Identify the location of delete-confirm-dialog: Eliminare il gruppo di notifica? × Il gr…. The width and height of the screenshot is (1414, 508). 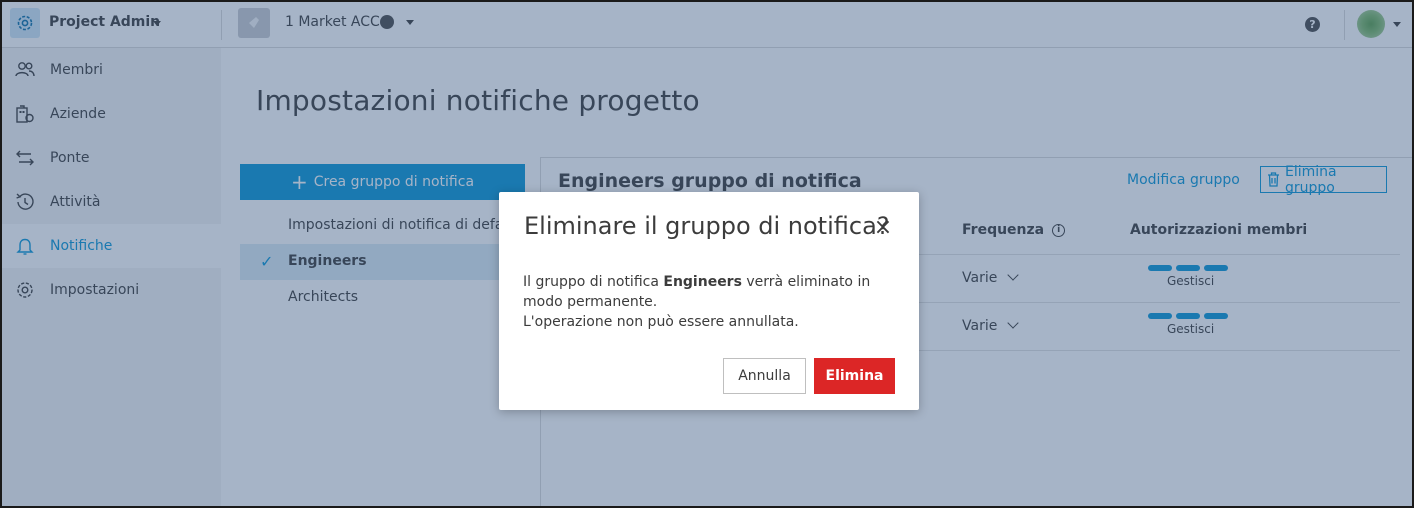
(709, 301).